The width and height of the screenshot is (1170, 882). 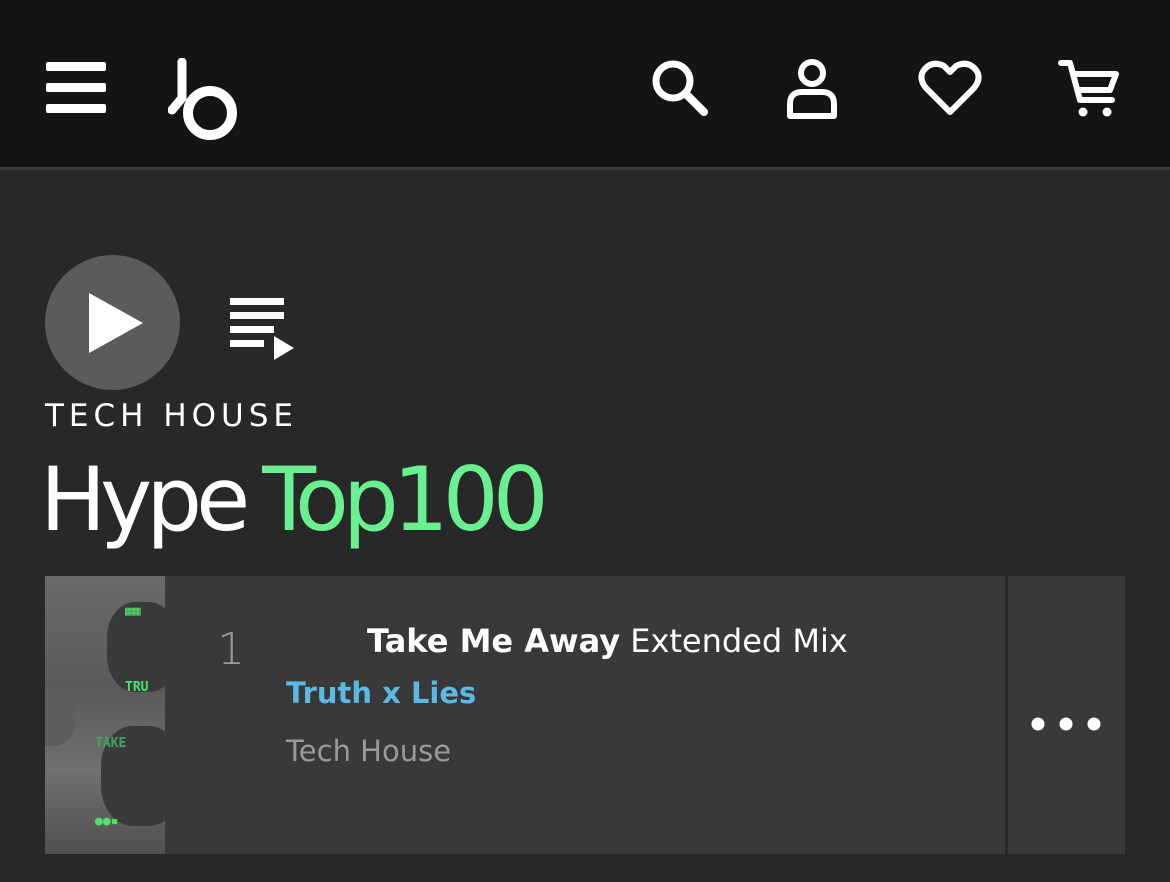 What do you see at coordinates (812, 89) in the screenshot?
I see `user-icon` at bounding box center [812, 89].